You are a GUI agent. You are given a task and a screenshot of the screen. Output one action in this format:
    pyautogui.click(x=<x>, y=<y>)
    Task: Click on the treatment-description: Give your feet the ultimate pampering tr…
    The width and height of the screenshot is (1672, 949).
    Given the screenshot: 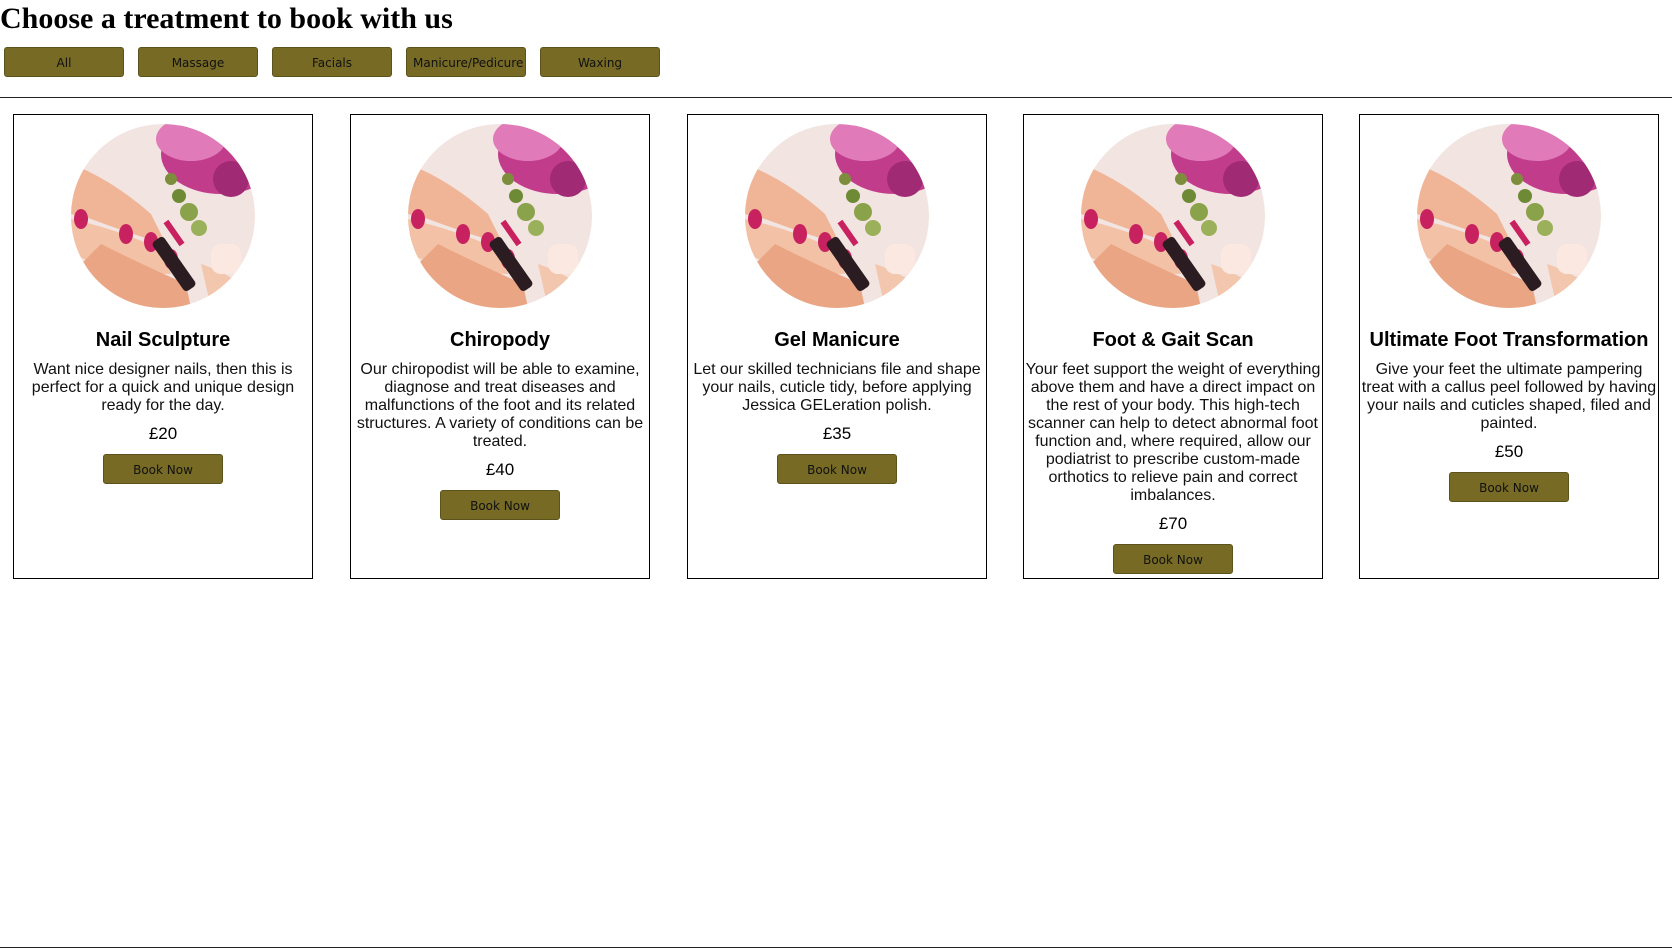 What is the action you would take?
    pyautogui.click(x=1509, y=396)
    